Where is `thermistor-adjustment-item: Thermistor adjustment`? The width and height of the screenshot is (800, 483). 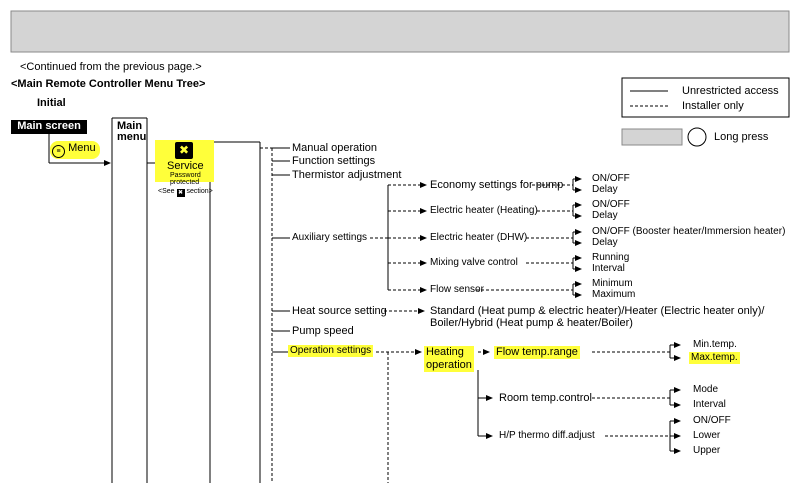 thermistor-adjustment-item: Thermistor adjustment is located at coordinates (346, 175).